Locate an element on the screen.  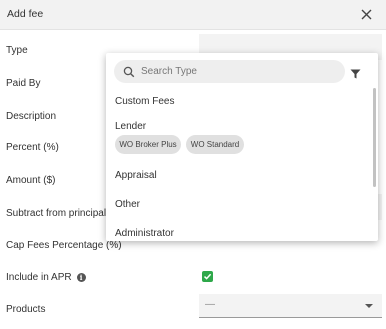
option-custom-fees: Custom Fees is located at coordinates (144, 101).